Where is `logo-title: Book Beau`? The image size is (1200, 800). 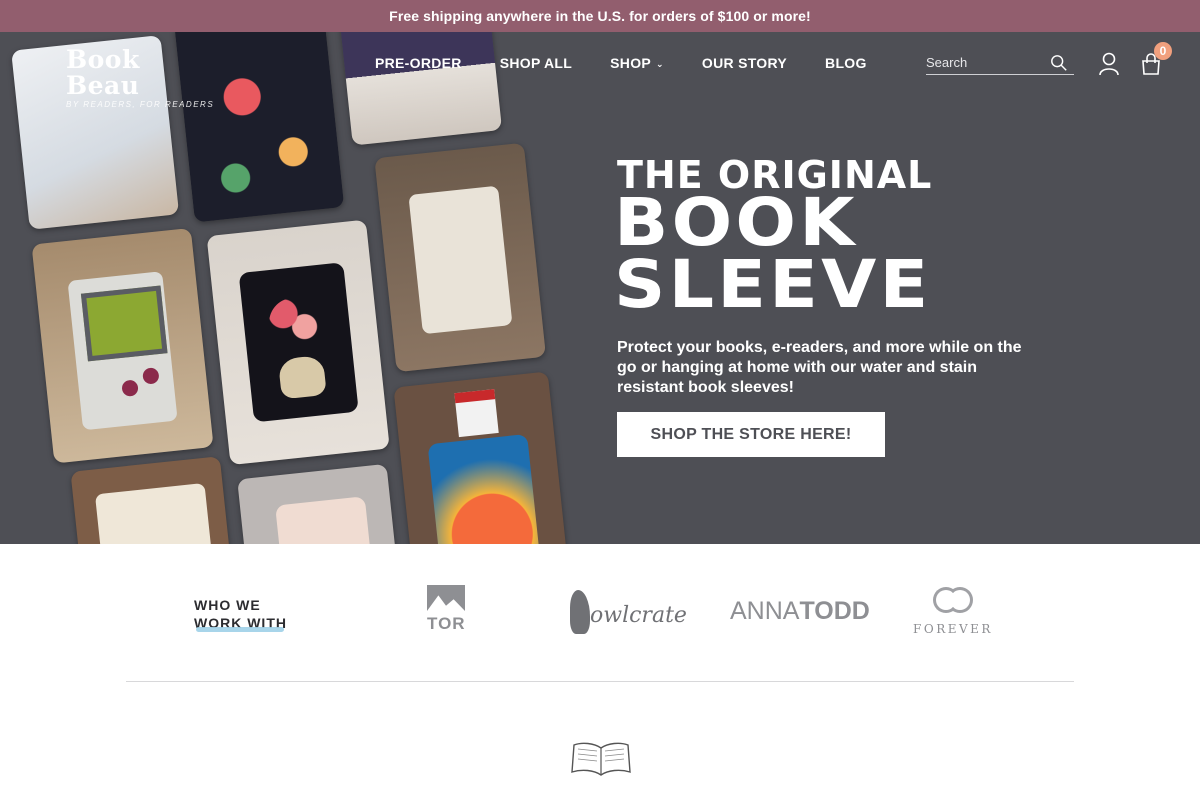
logo-title: Book Beau is located at coordinates (103, 72).